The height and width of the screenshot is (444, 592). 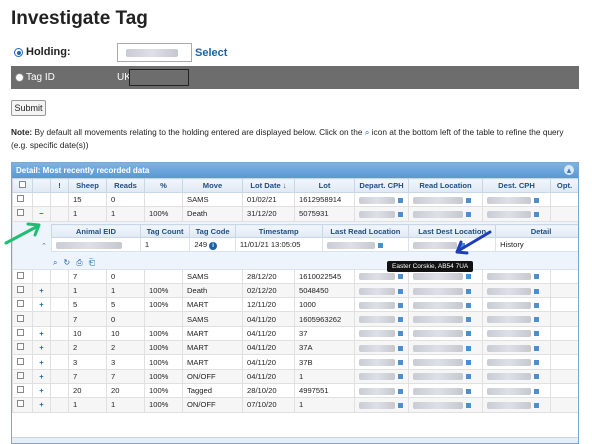 What do you see at coordinates (28, 108) in the screenshot?
I see `submit-button: Submit` at bounding box center [28, 108].